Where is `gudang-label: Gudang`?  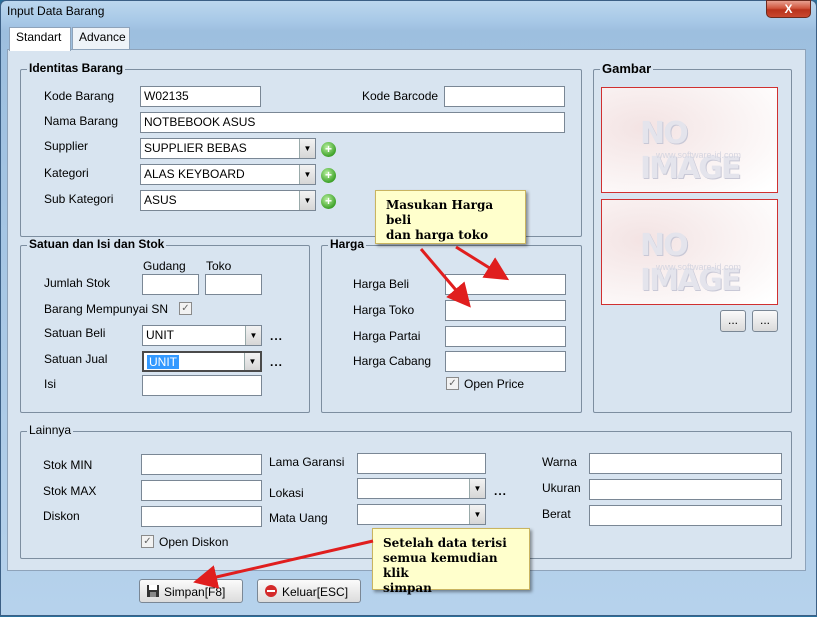 gudang-label: Gudang is located at coordinates (164, 266).